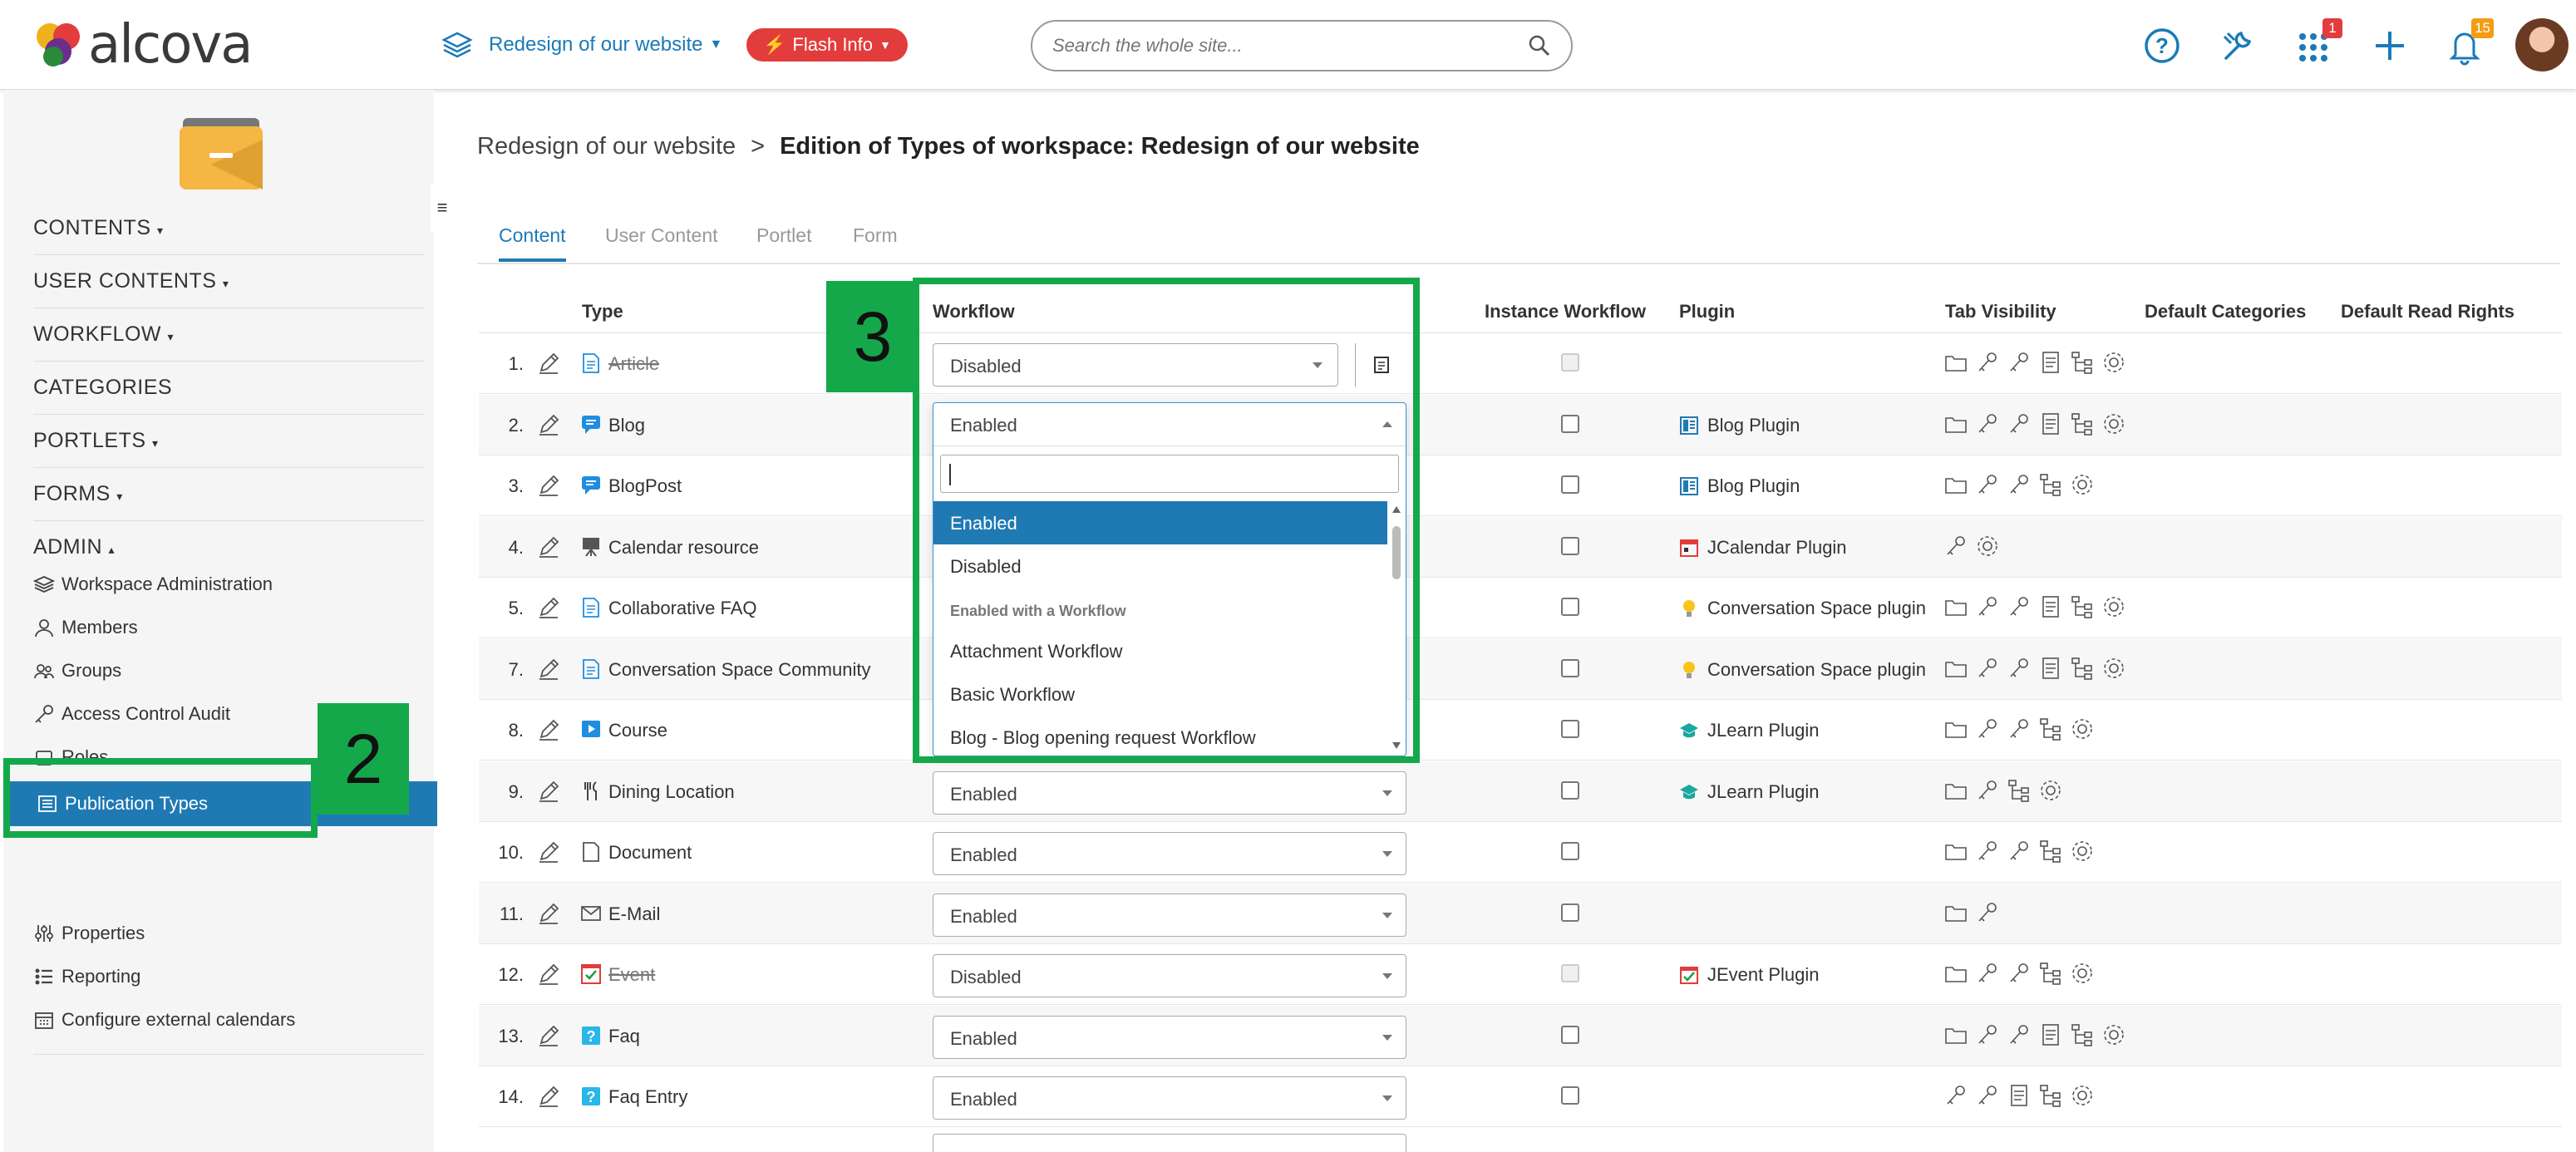  I want to click on sidebar-toggle-button: ≡, so click(442, 208).